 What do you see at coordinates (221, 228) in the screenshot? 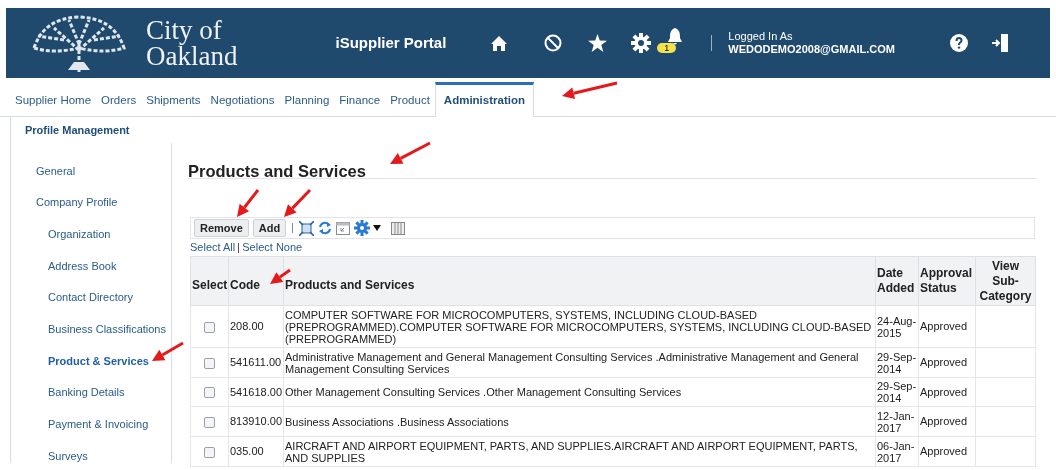
I see `toolbar-button: Remove` at bounding box center [221, 228].